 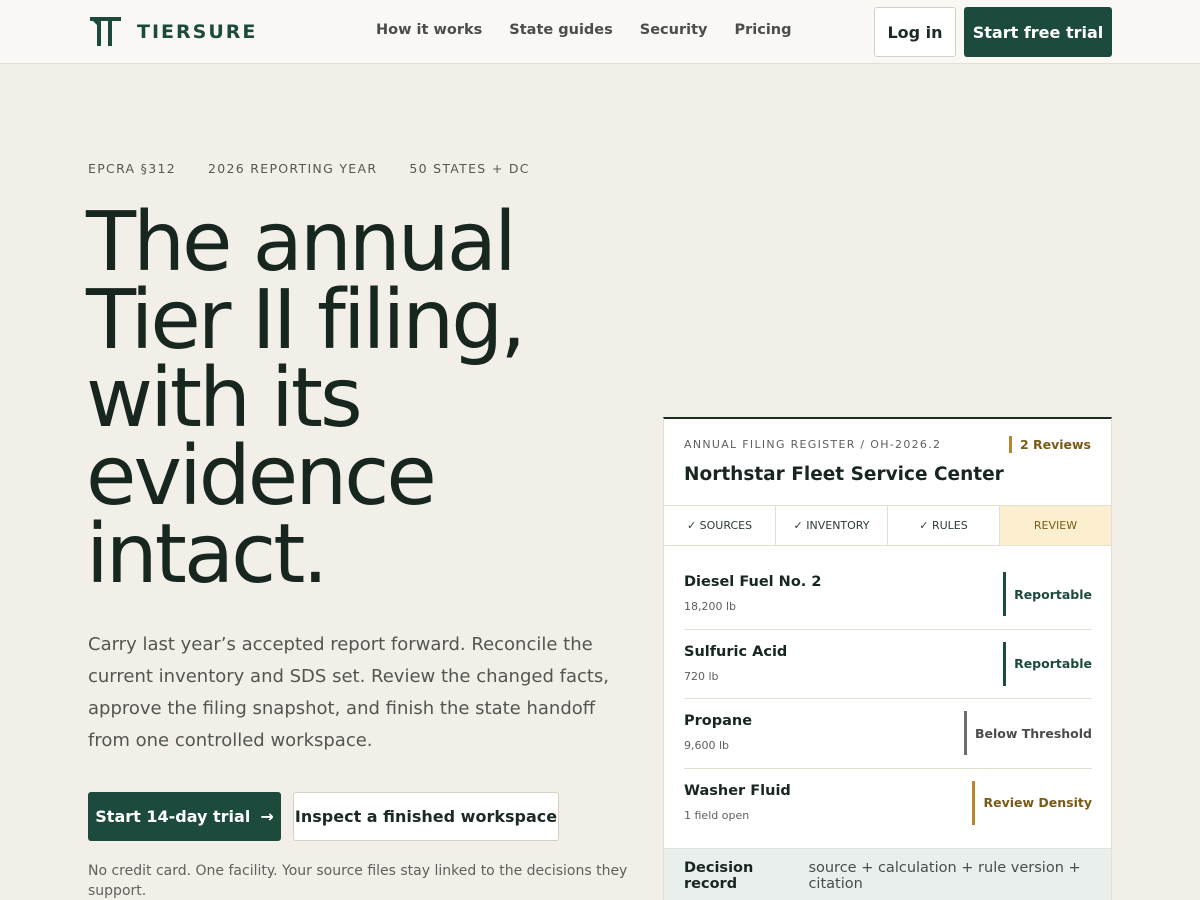 I want to click on brand-logo: TIERSURE, so click(x=173, y=31).